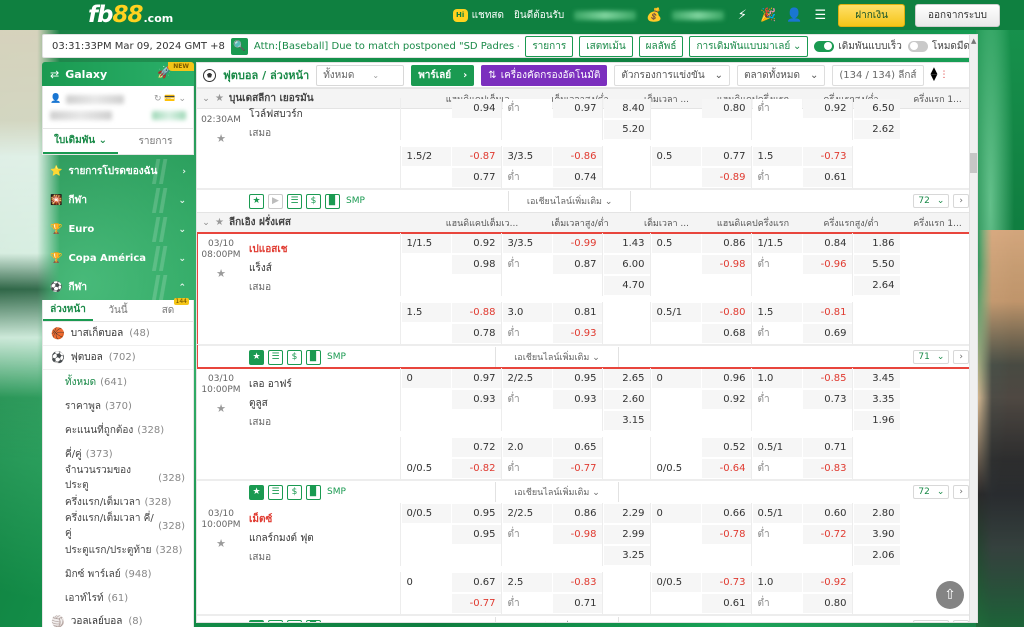  What do you see at coordinates (940, 75) in the screenshot?
I see `sort-icon: ▲ ▼ ⋮` at bounding box center [940, 75].